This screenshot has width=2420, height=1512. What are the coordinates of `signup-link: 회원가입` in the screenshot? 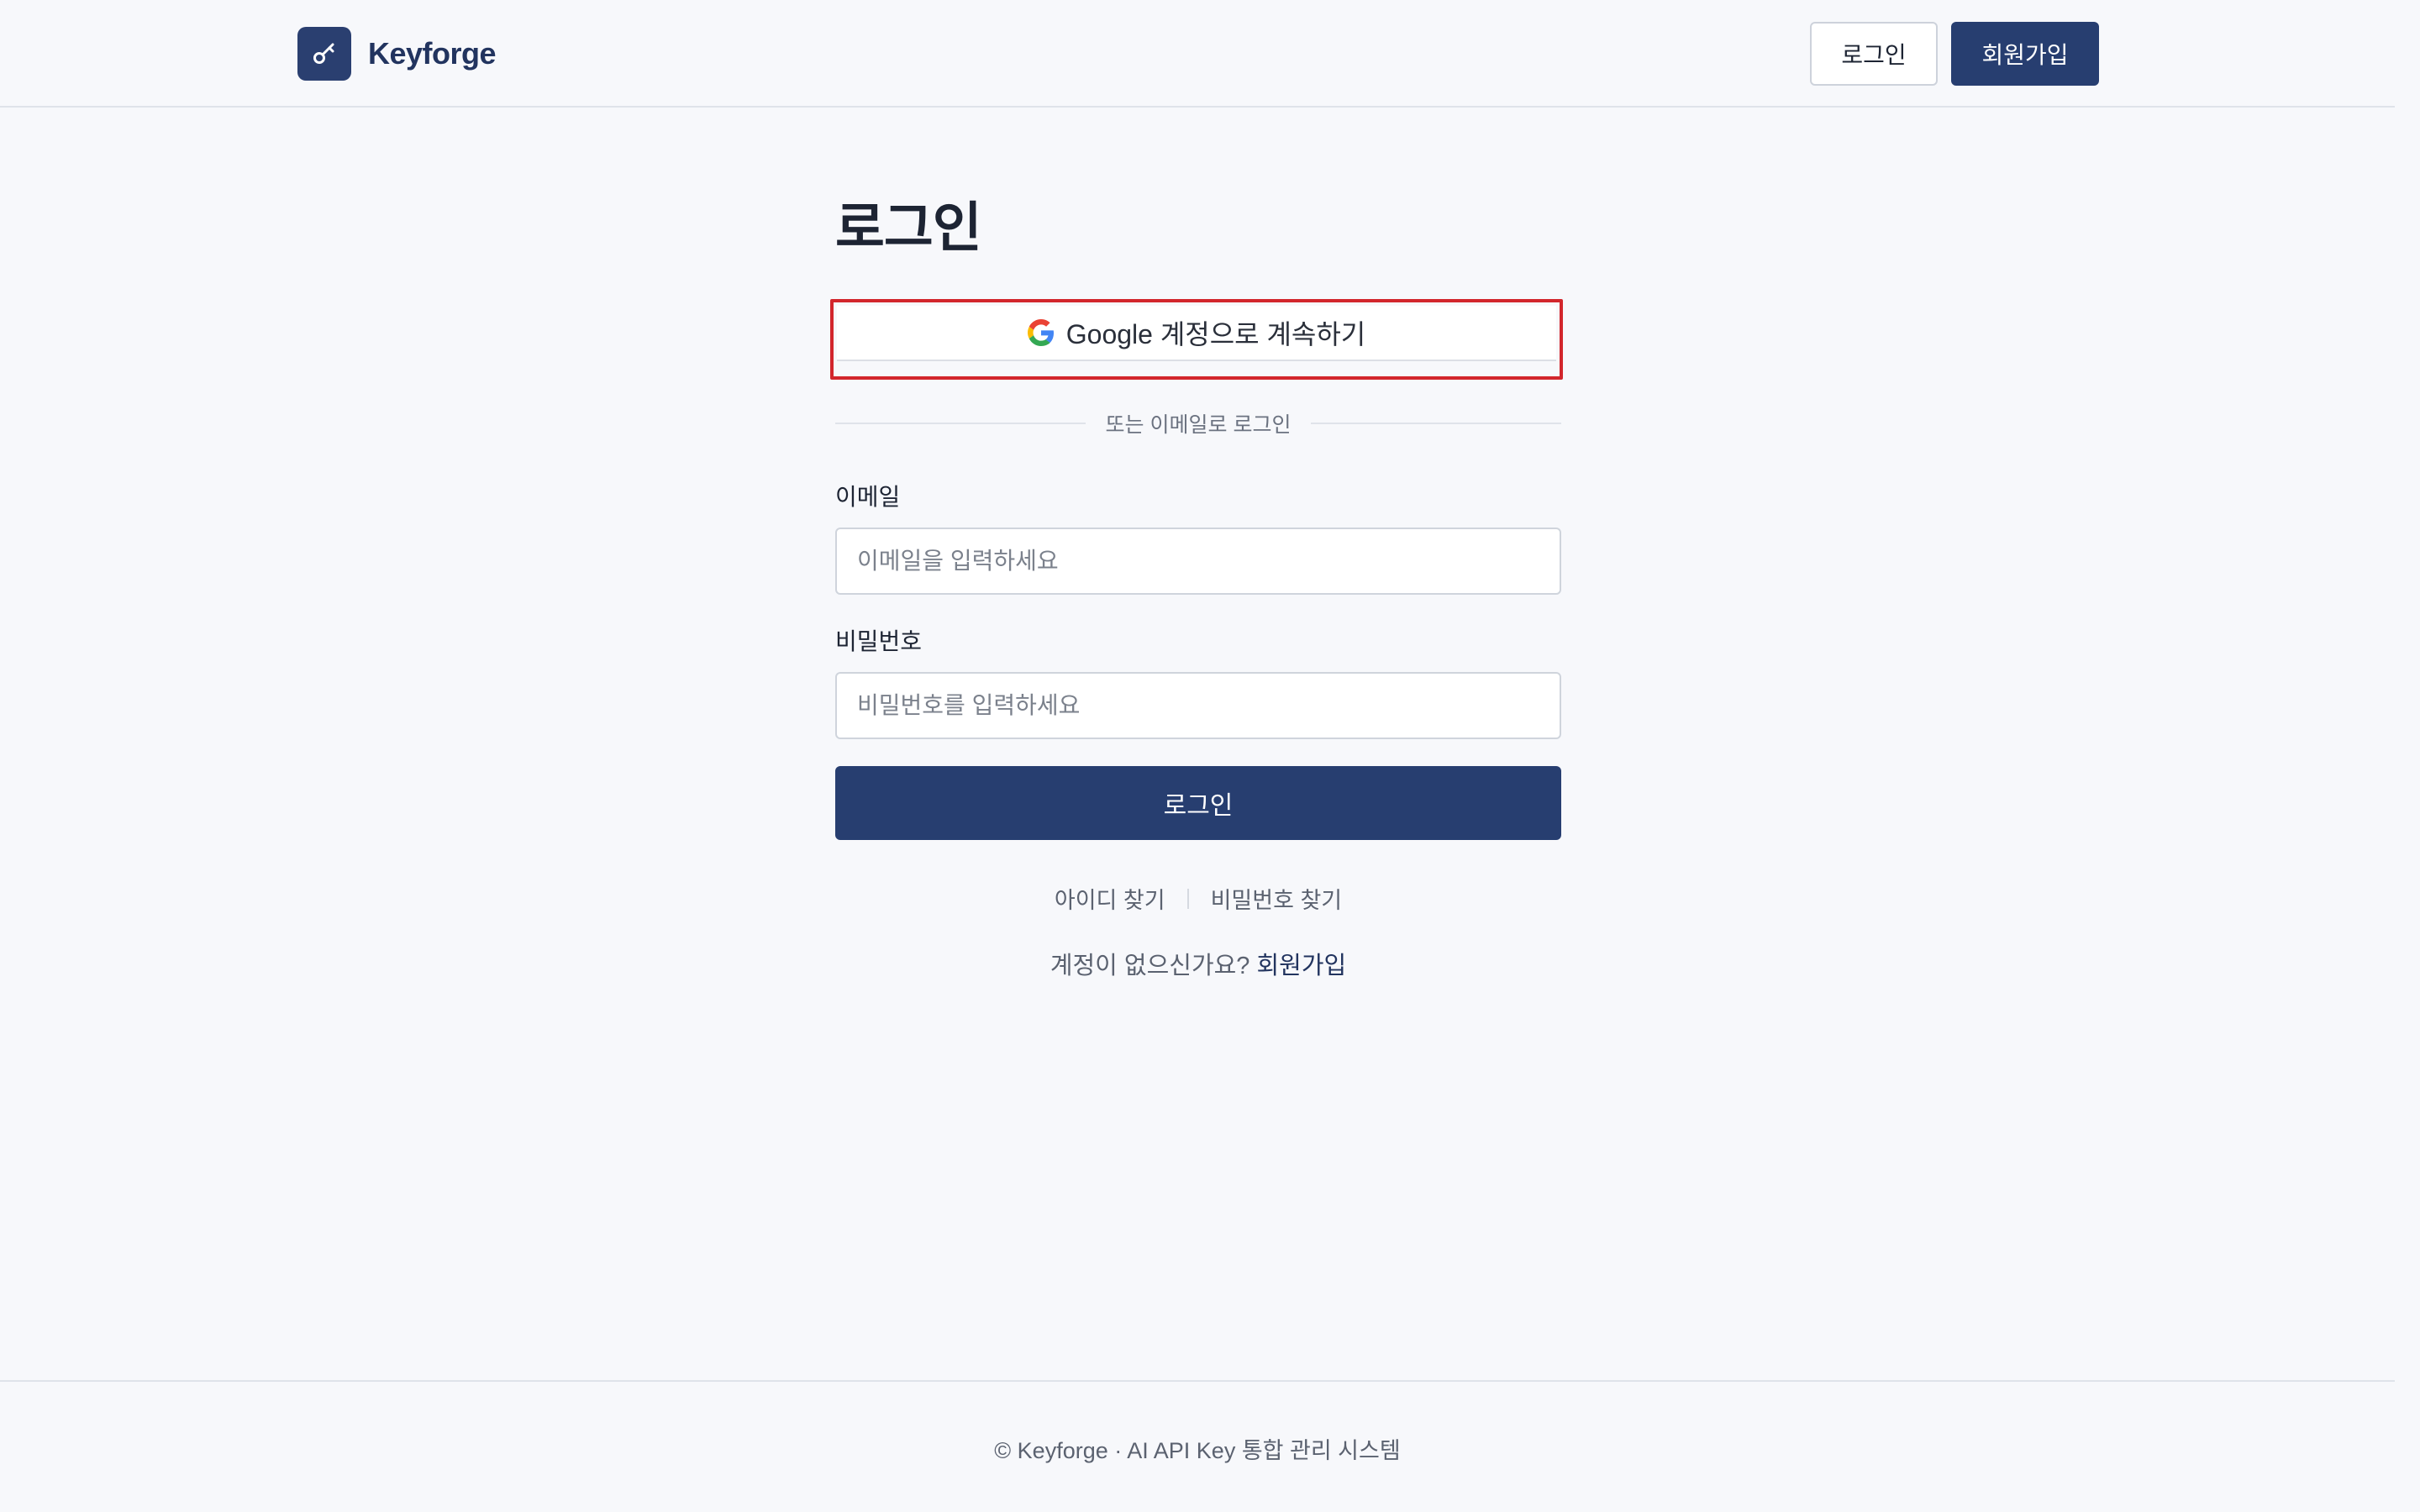 It's located at (1301, 966).